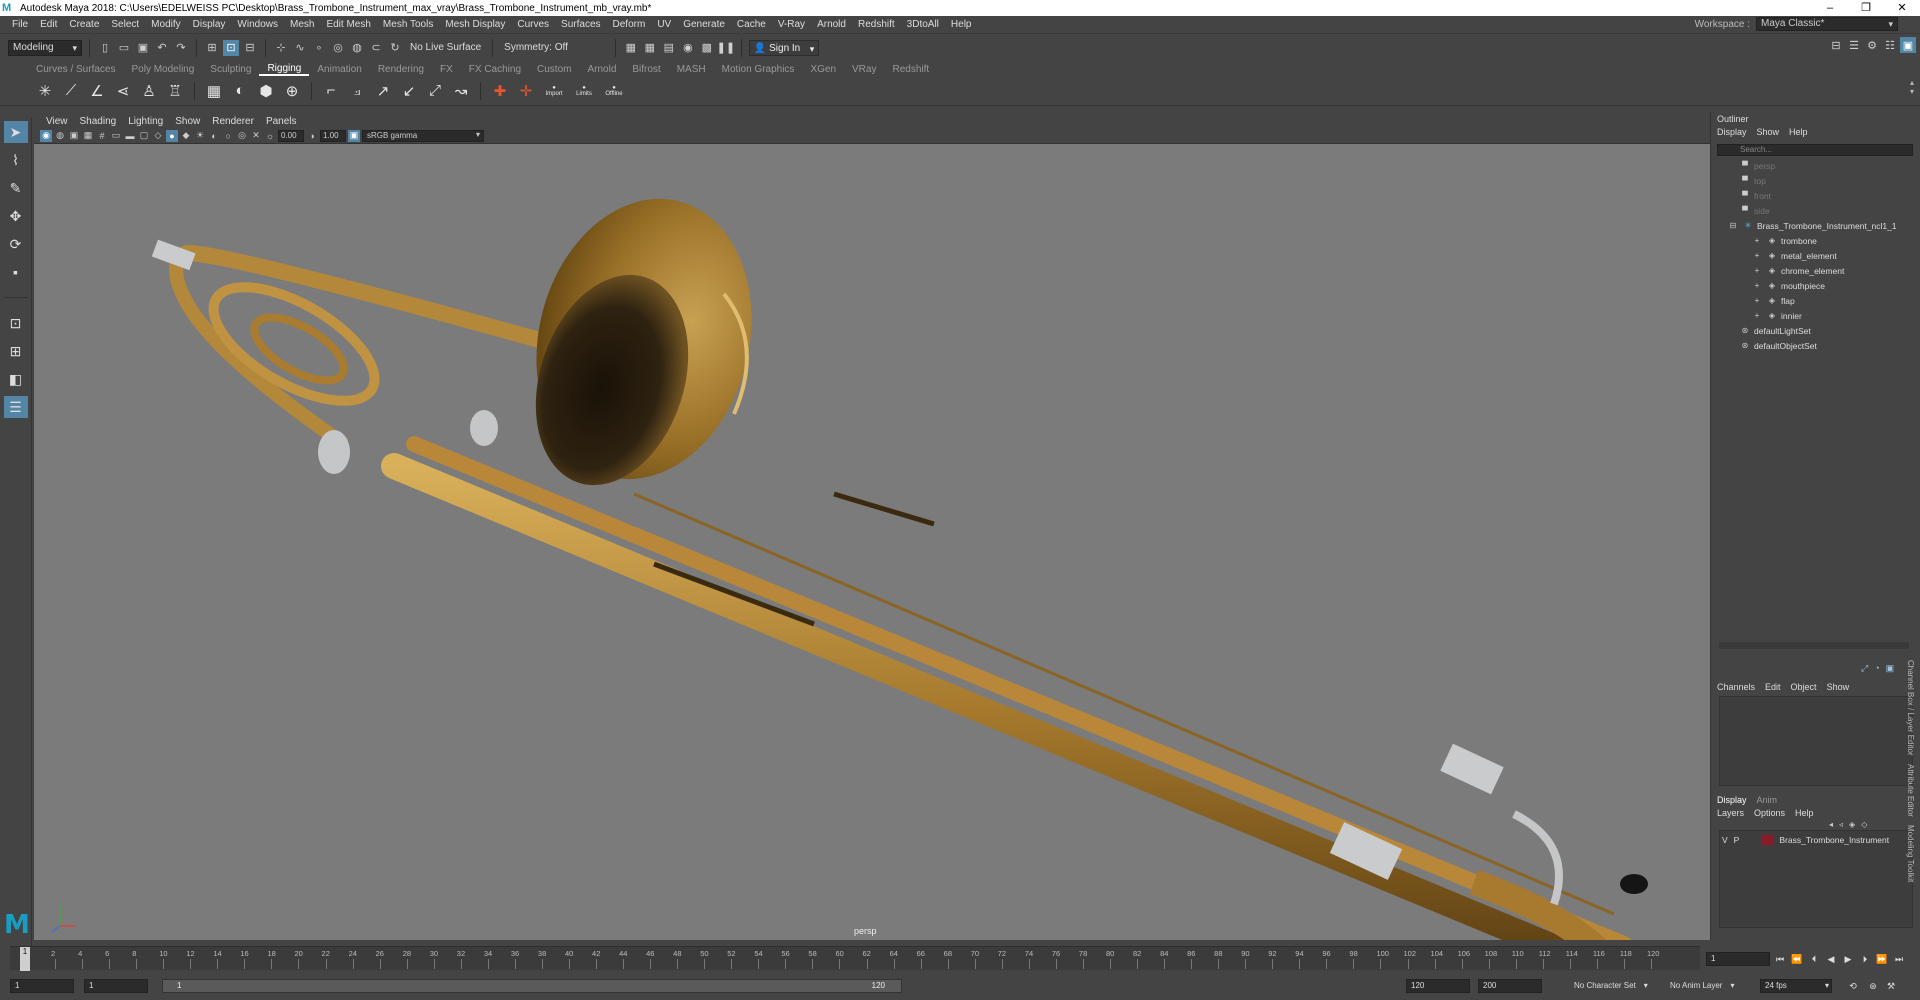 This screenshot has width=1920, height=1000. What do you see at coordinates (1876, 668) in the screenshot?
I see `lock-icon: ◔` at bounding box center [1876, 668].